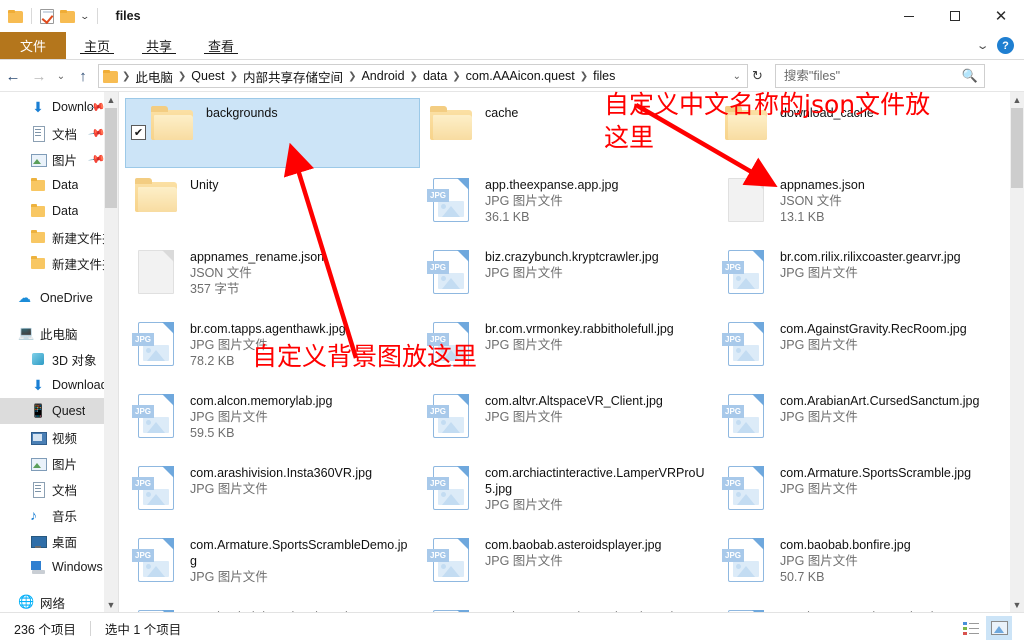  I want to click on sidebar-item-windows: Windows, so click(59, 567).